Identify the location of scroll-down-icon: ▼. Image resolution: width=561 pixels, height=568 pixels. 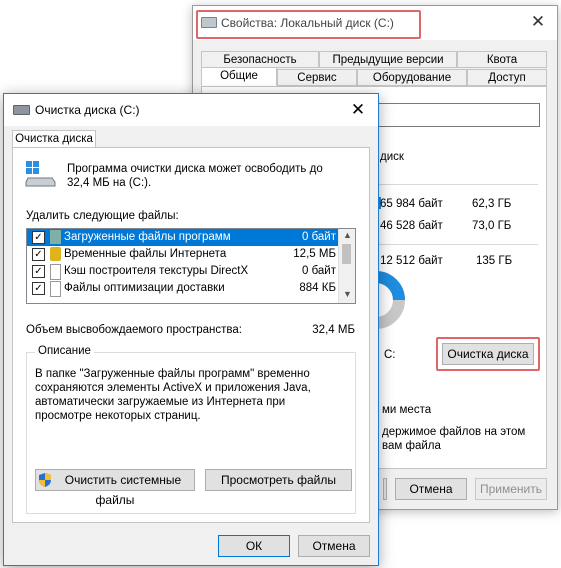
(347, 294).